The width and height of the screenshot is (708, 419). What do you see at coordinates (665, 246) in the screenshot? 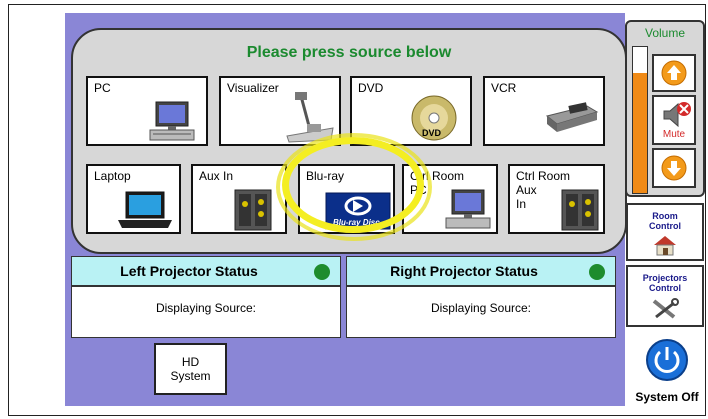
I see `house-icon` at bounding box center [665, 246].